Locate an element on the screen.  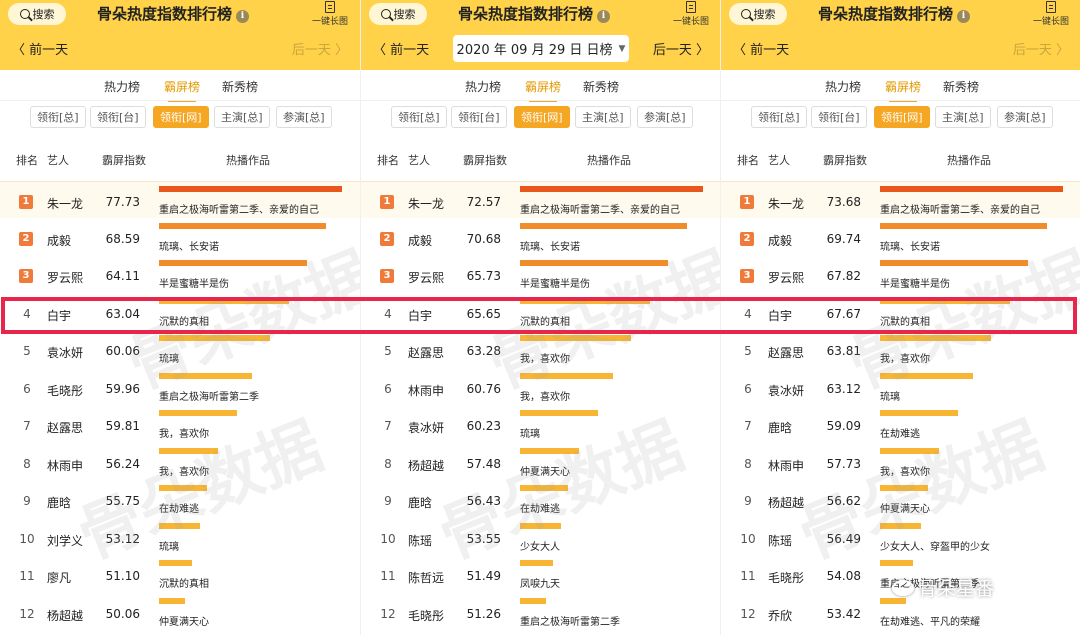
artist-name: 廖凡 is located at coordinates (59, 577).